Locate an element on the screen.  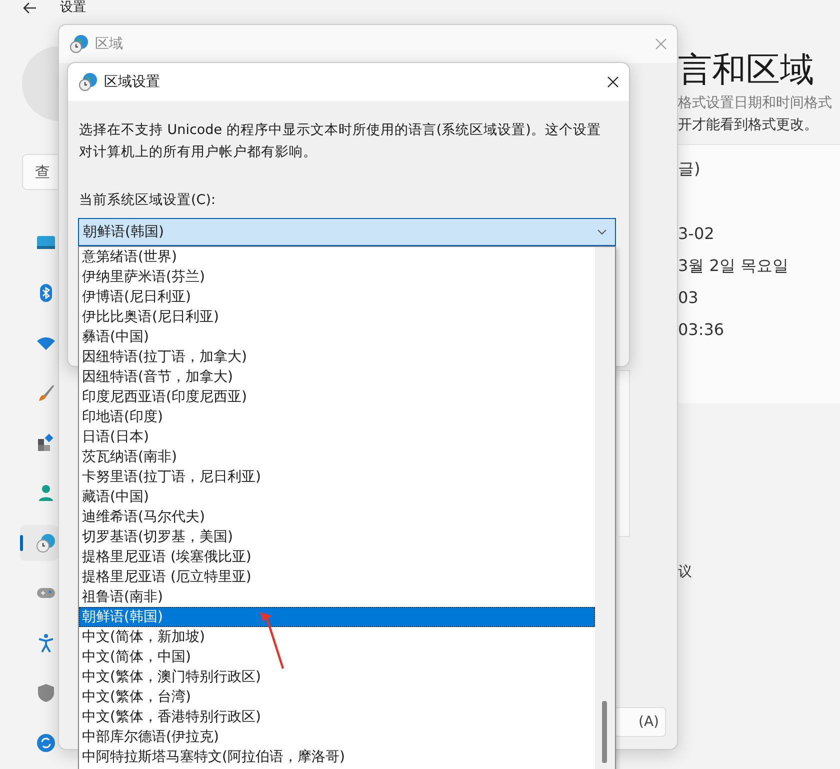
description-text: 选择在不支持 Unicode 的程序中显示文本时所使用的语言(系统区域设置)。这个设置对计算机上的所有用户帐户都有影响。 is located at coordinates (340, 141).